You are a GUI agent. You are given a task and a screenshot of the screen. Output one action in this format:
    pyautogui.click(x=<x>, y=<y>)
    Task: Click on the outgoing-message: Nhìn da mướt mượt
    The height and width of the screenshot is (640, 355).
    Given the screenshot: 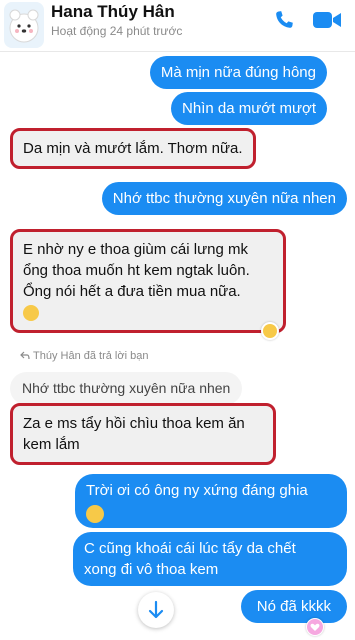 What is the action you would take?
    pyautogui.click(x=249, y=108)
    